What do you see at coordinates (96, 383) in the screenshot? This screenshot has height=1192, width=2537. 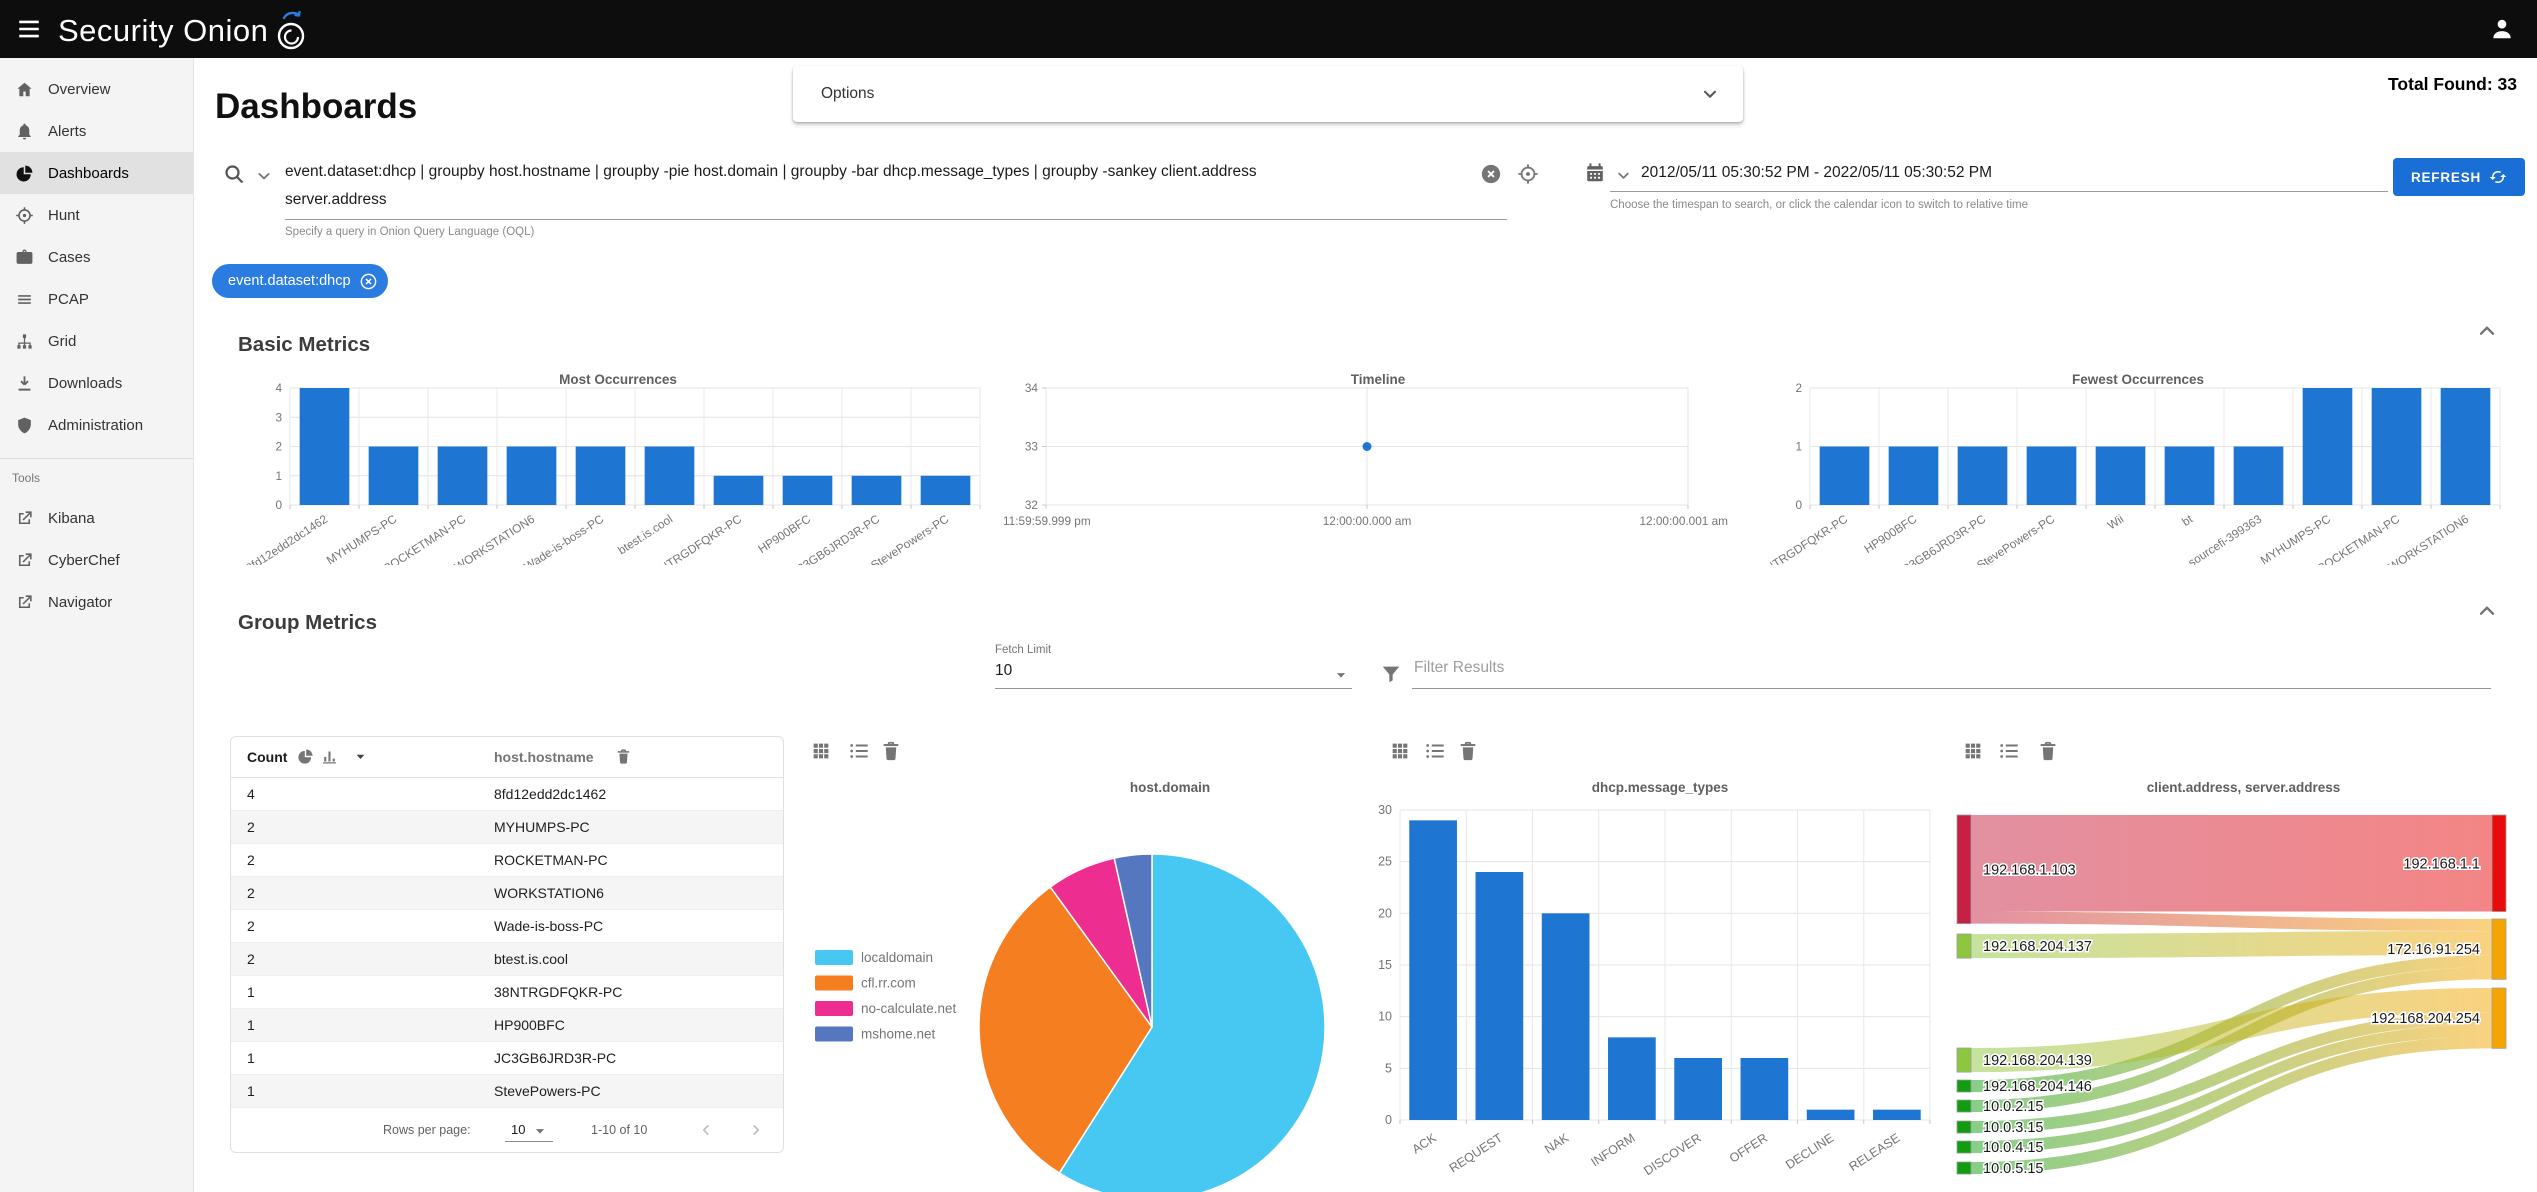 I see `sidebar-item-downloads: Downloads` at bounding box center [96, 383].